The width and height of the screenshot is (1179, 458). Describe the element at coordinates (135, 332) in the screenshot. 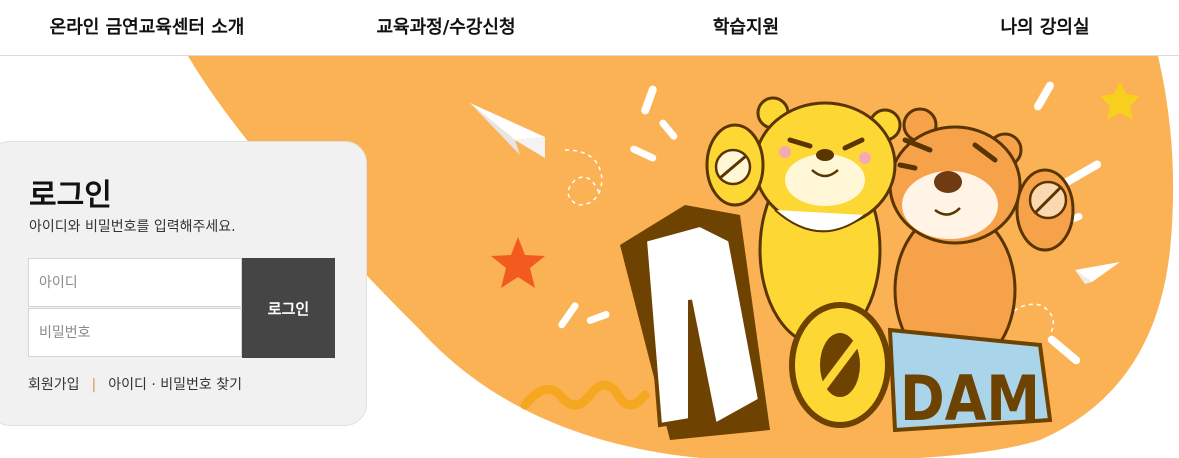

I see `password-input` at that location.